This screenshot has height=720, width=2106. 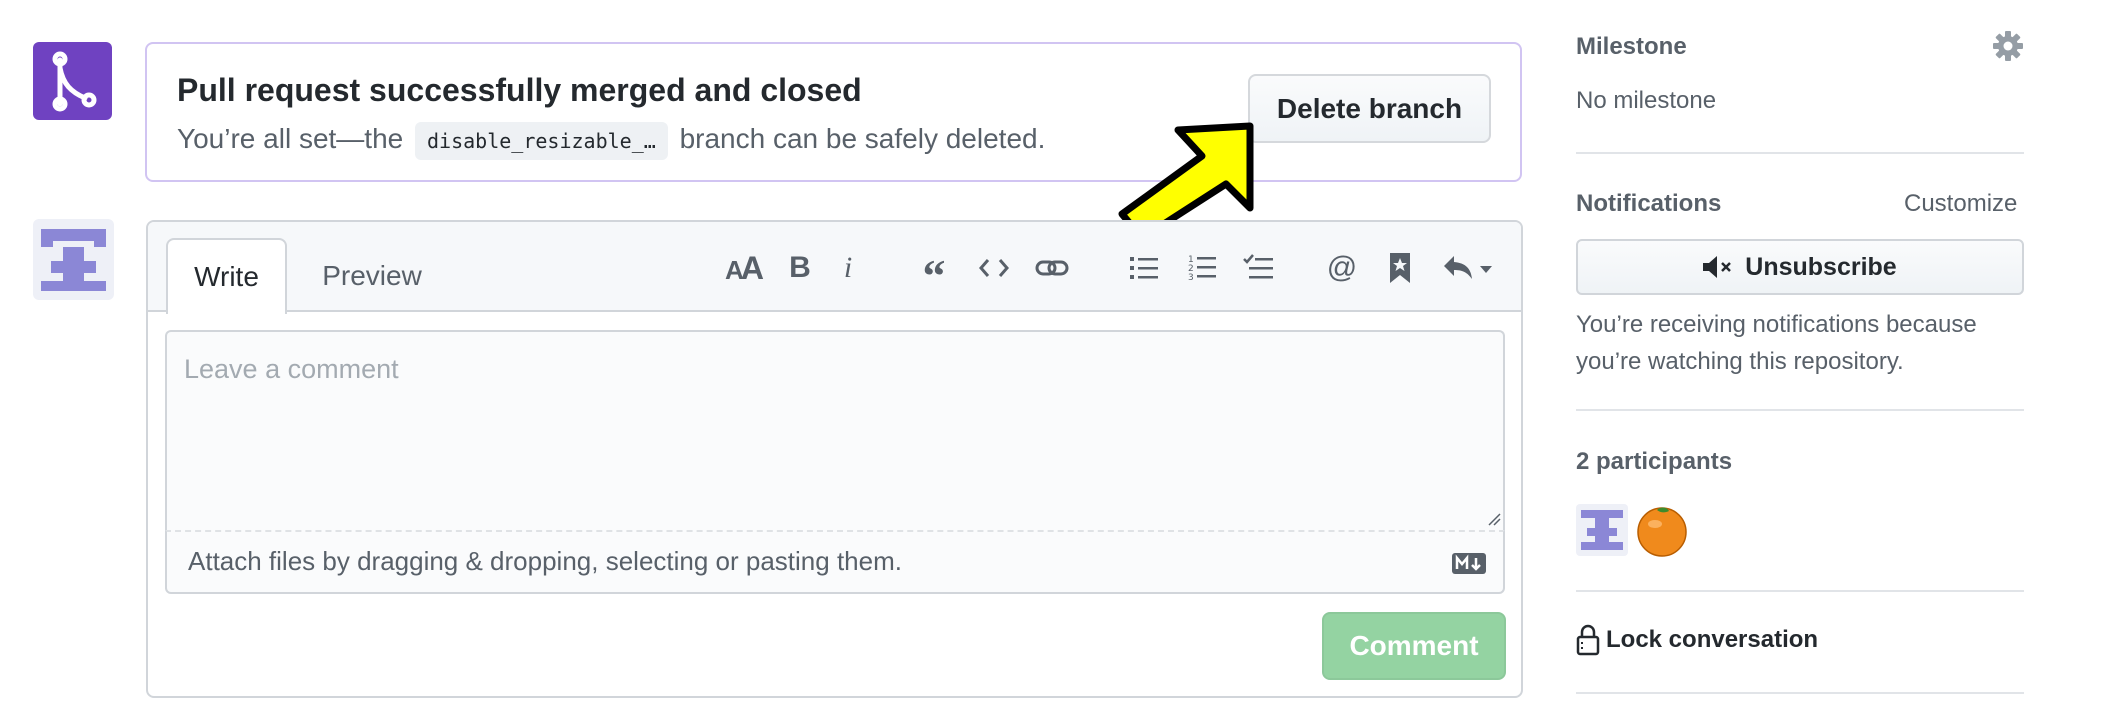 What do you see at coordinates (1960, 204) in the screenshot?
I see `customize-link: Customize` at bounding box center [1960, 204].